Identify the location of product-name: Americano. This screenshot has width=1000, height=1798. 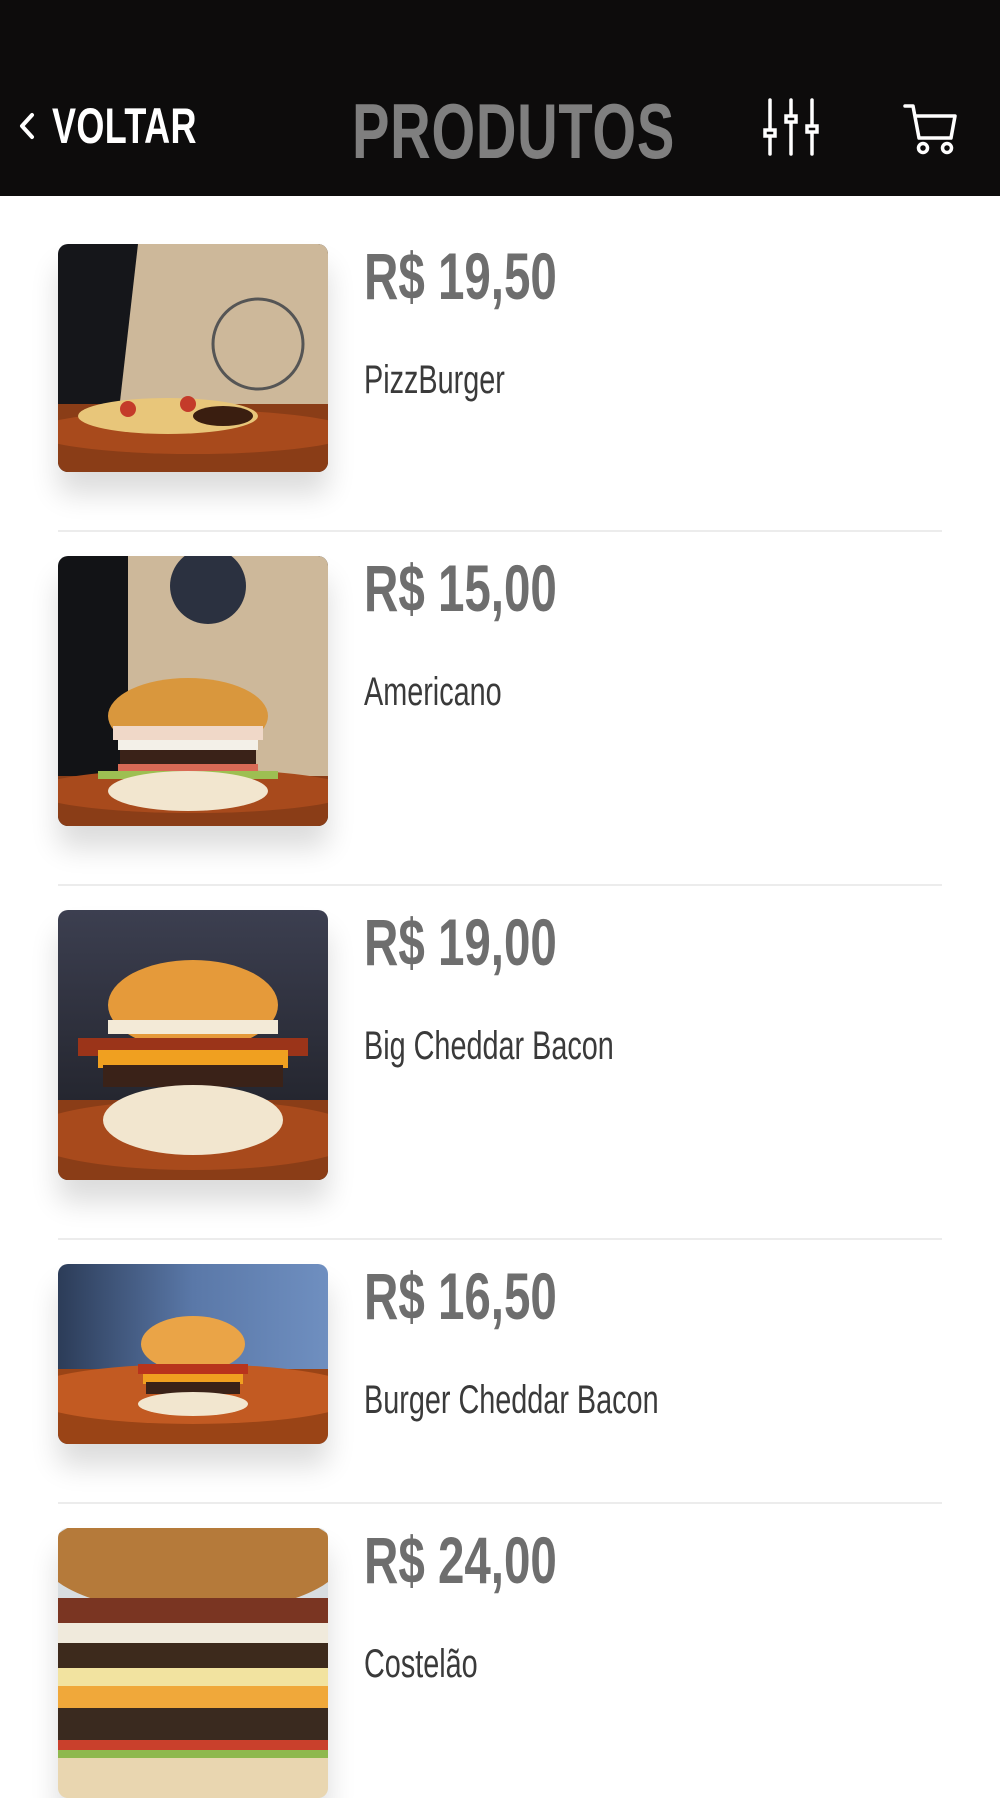
(433, 692).